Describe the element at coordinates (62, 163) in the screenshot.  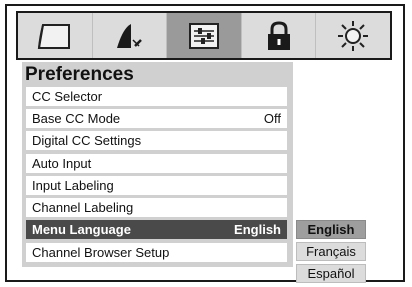
I see `menu-item-label: Auto Input` at that location.